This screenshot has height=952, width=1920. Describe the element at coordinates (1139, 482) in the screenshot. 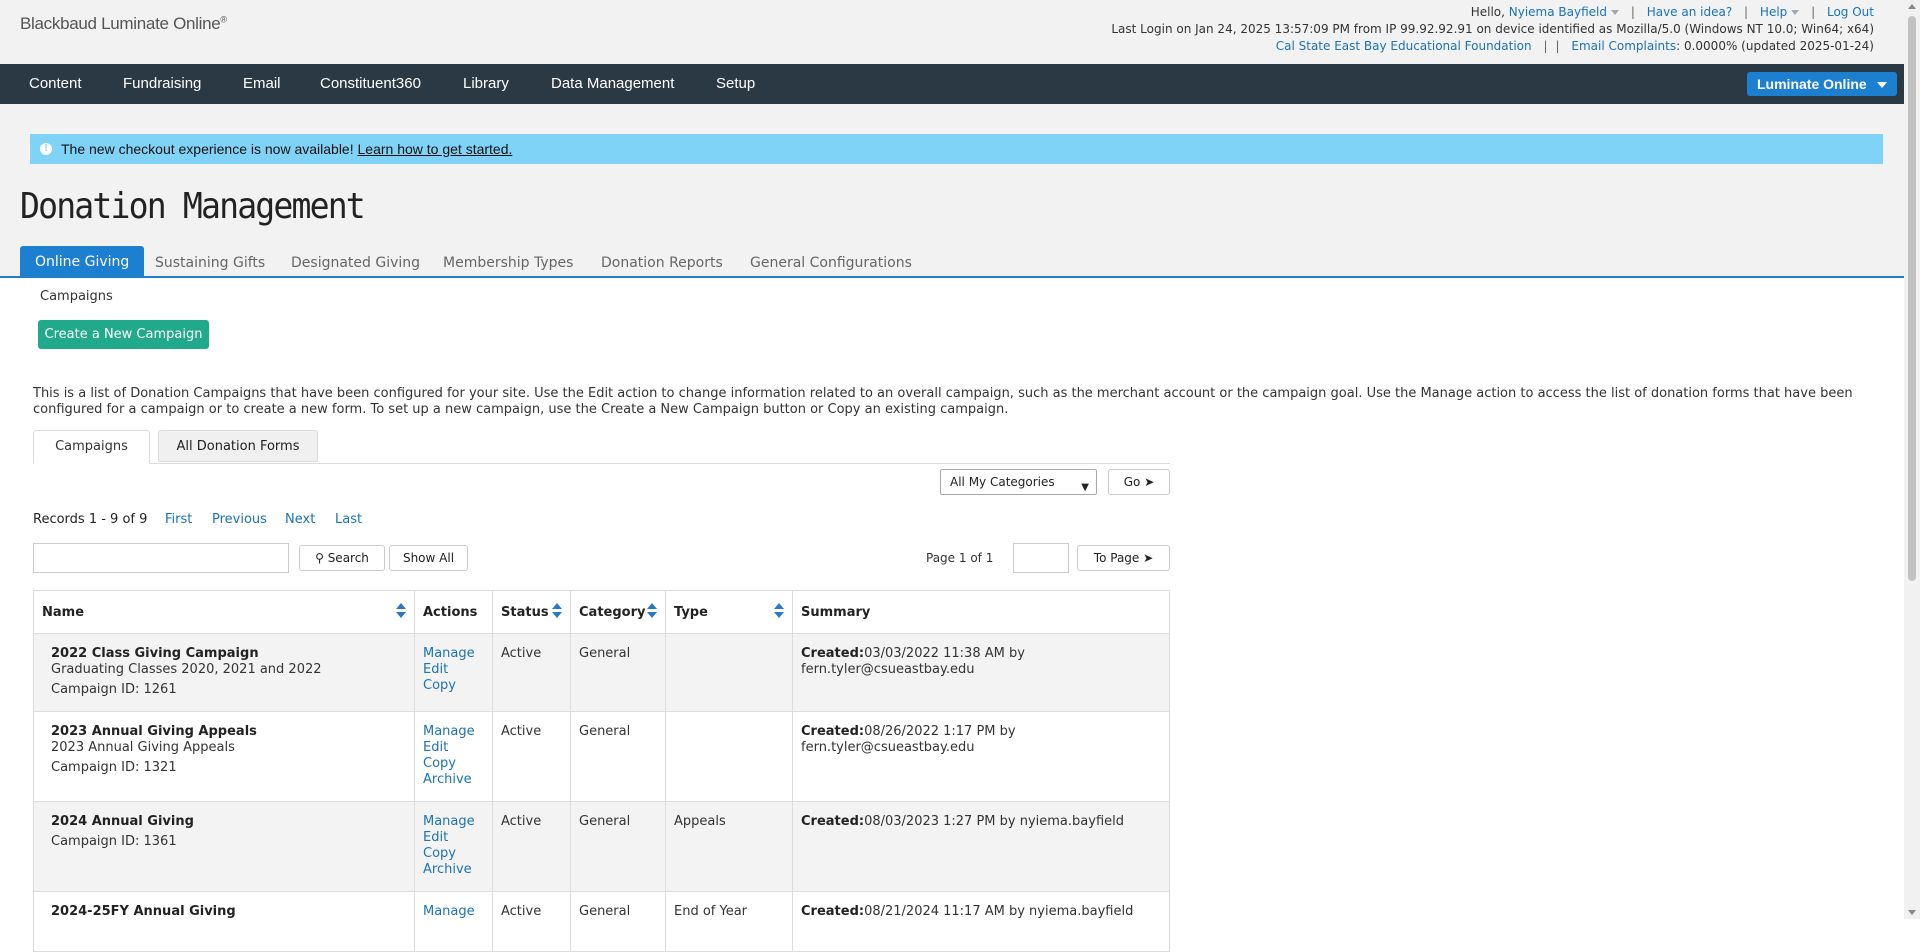

I see `go-button: Go ➤` at that location.